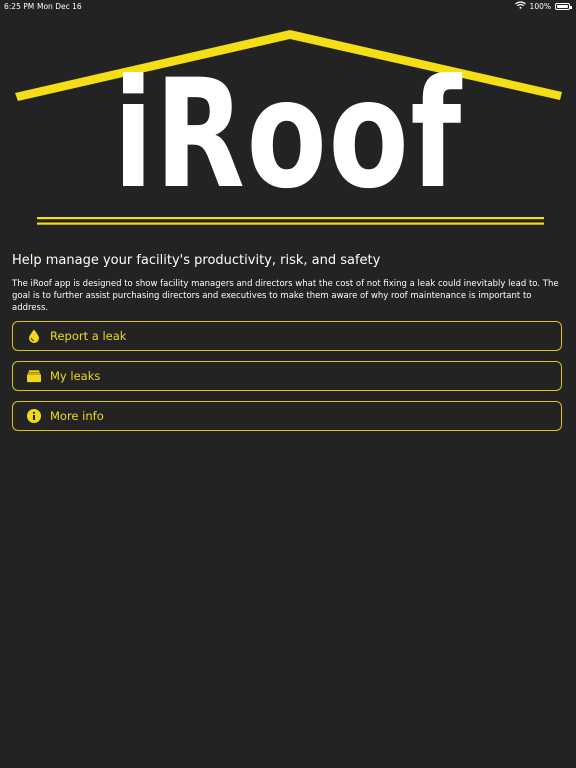  Describe the element at coordinates (288, 135) in the screenshot. I see `logo-text: iRoof` at that location.